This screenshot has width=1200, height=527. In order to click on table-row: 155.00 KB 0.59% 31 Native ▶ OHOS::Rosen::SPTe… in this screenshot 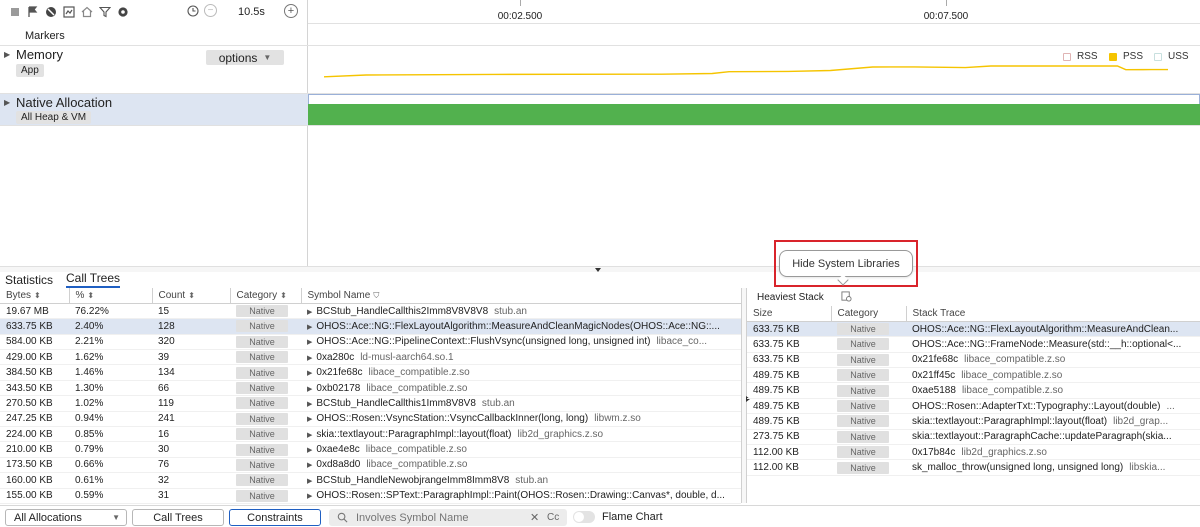, I will do `click(370, 496)`.